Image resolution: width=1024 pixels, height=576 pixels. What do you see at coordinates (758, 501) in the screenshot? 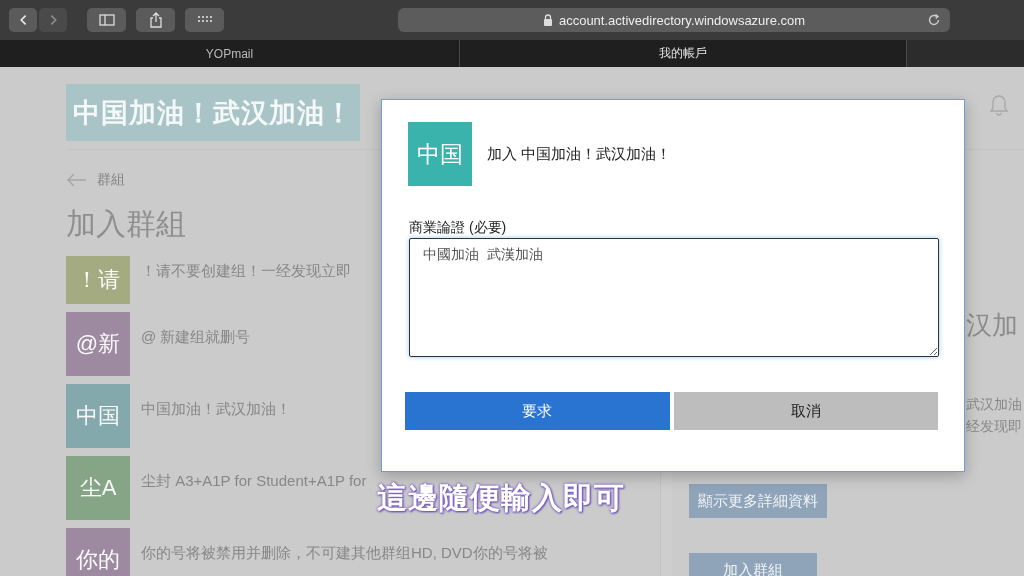
I see `details-button: 顯示更多詳細資料` at bounding box center [758, 501].